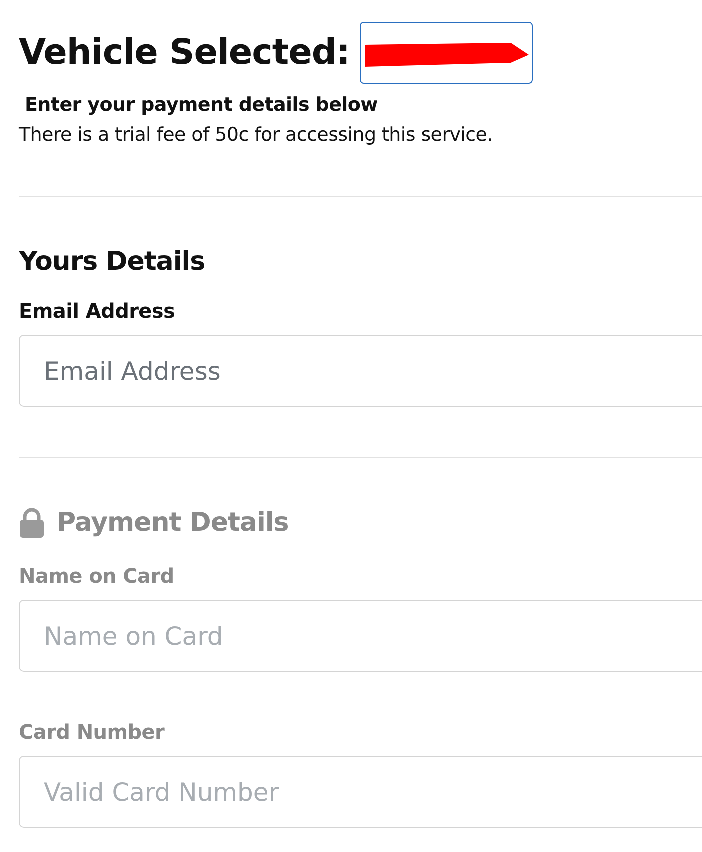 The image size is (702, 852). I want to click on field-label: Email Address, so click(97, 311).